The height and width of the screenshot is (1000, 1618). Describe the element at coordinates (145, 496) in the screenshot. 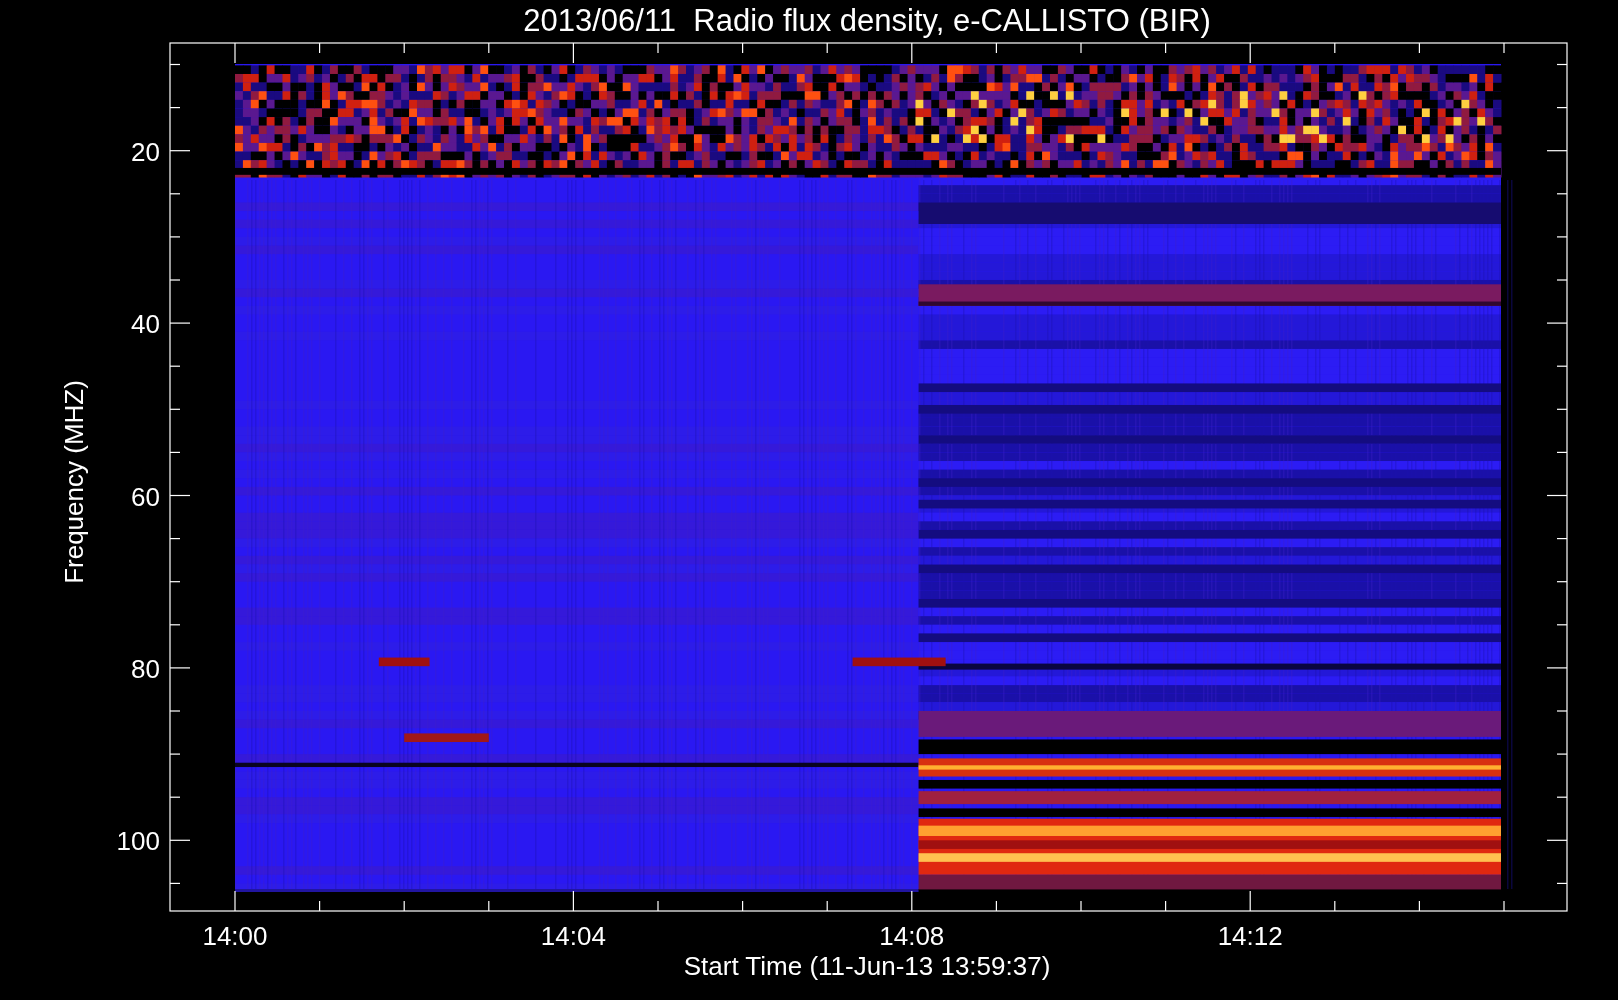

I see `tick-label: 60` at that location.